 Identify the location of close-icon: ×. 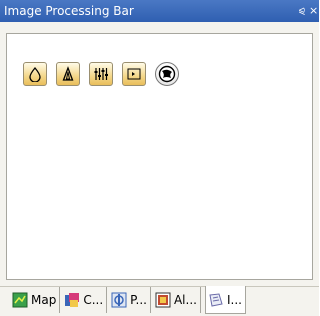
(314, 11).